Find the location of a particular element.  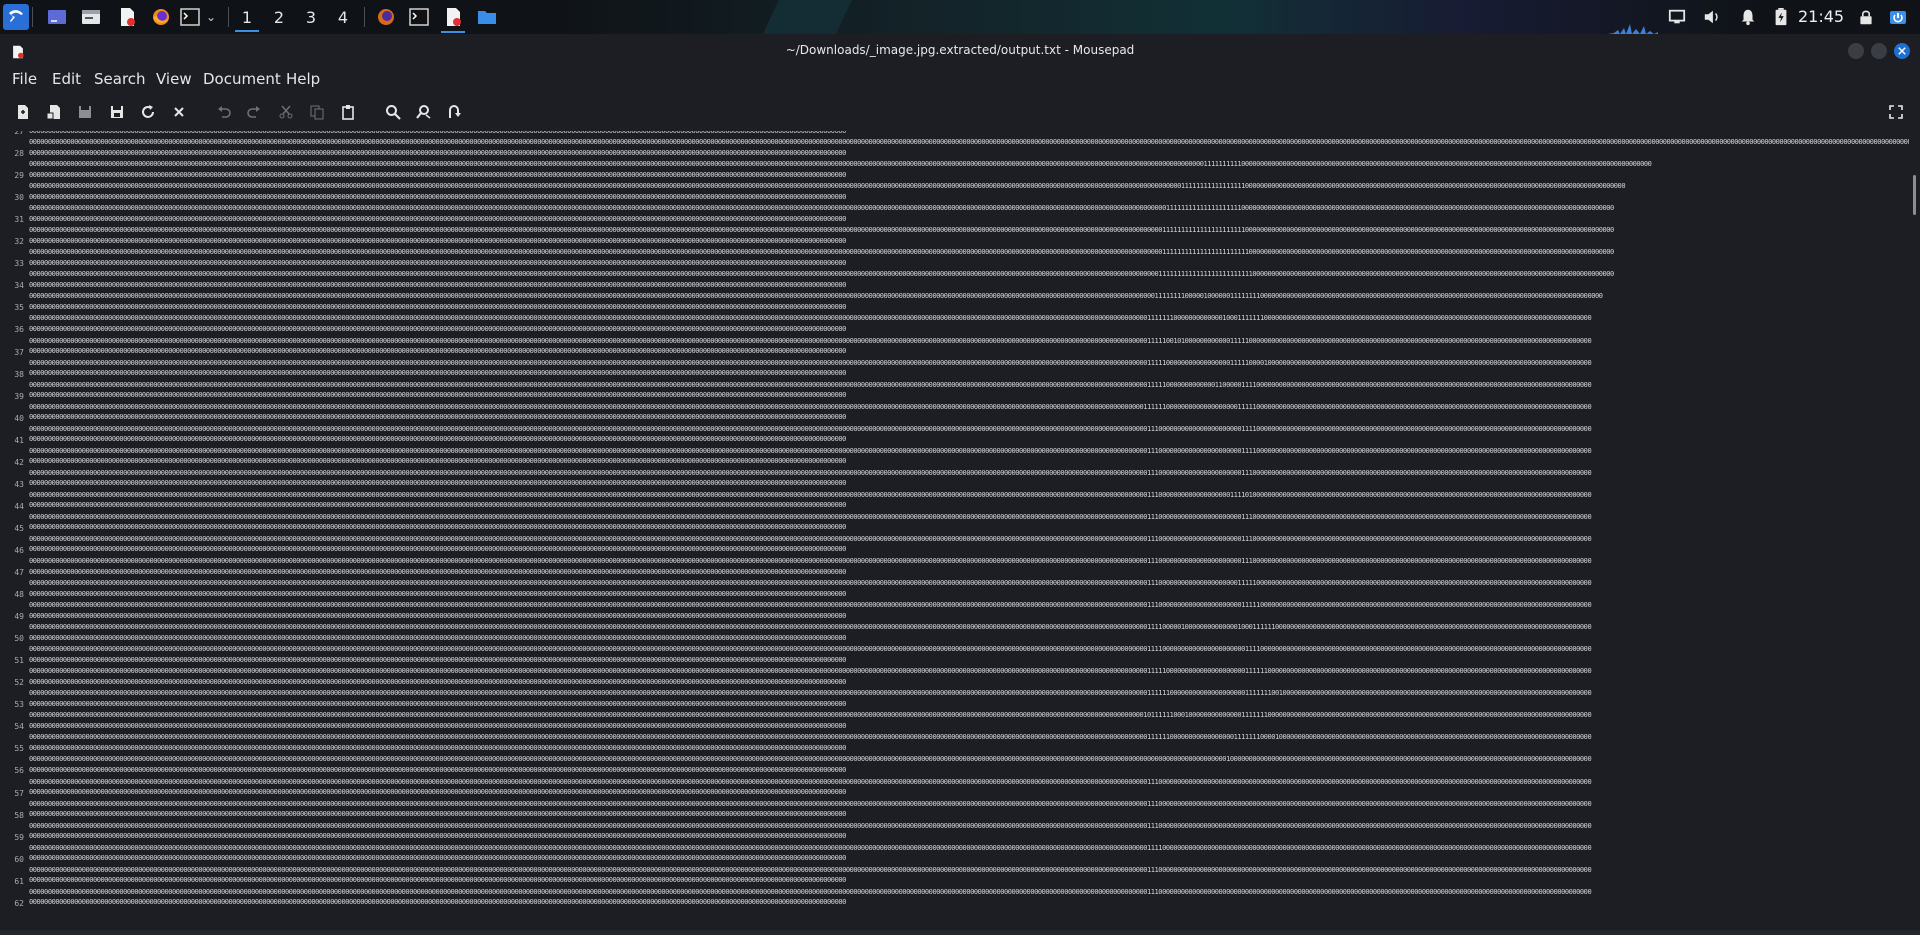

redo-icon is located at coordinates (254, 112).